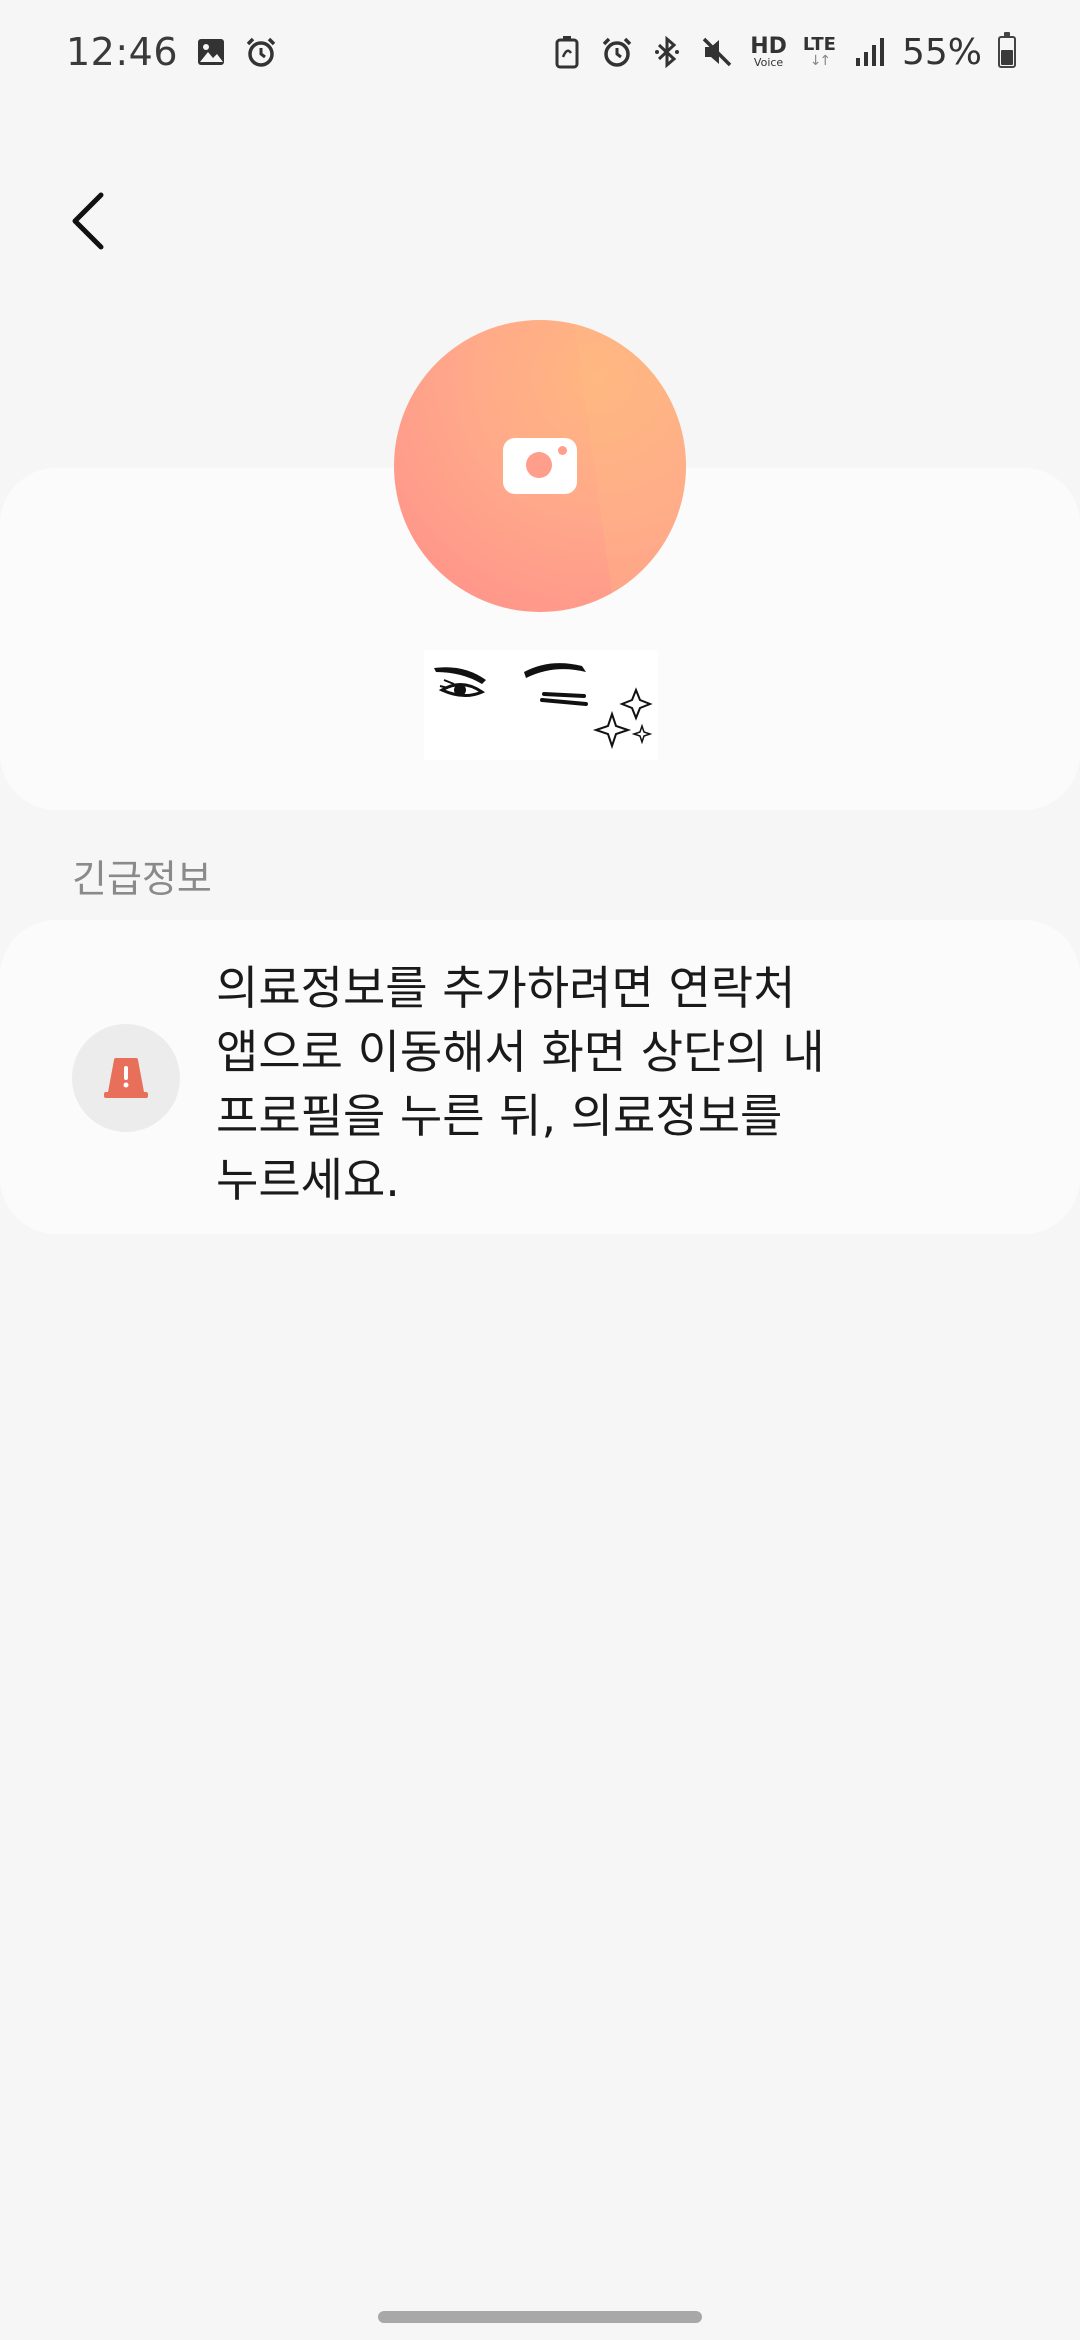 This screenshot has width=1080, height=2340. I want to click on back-button, so click(88, 221).